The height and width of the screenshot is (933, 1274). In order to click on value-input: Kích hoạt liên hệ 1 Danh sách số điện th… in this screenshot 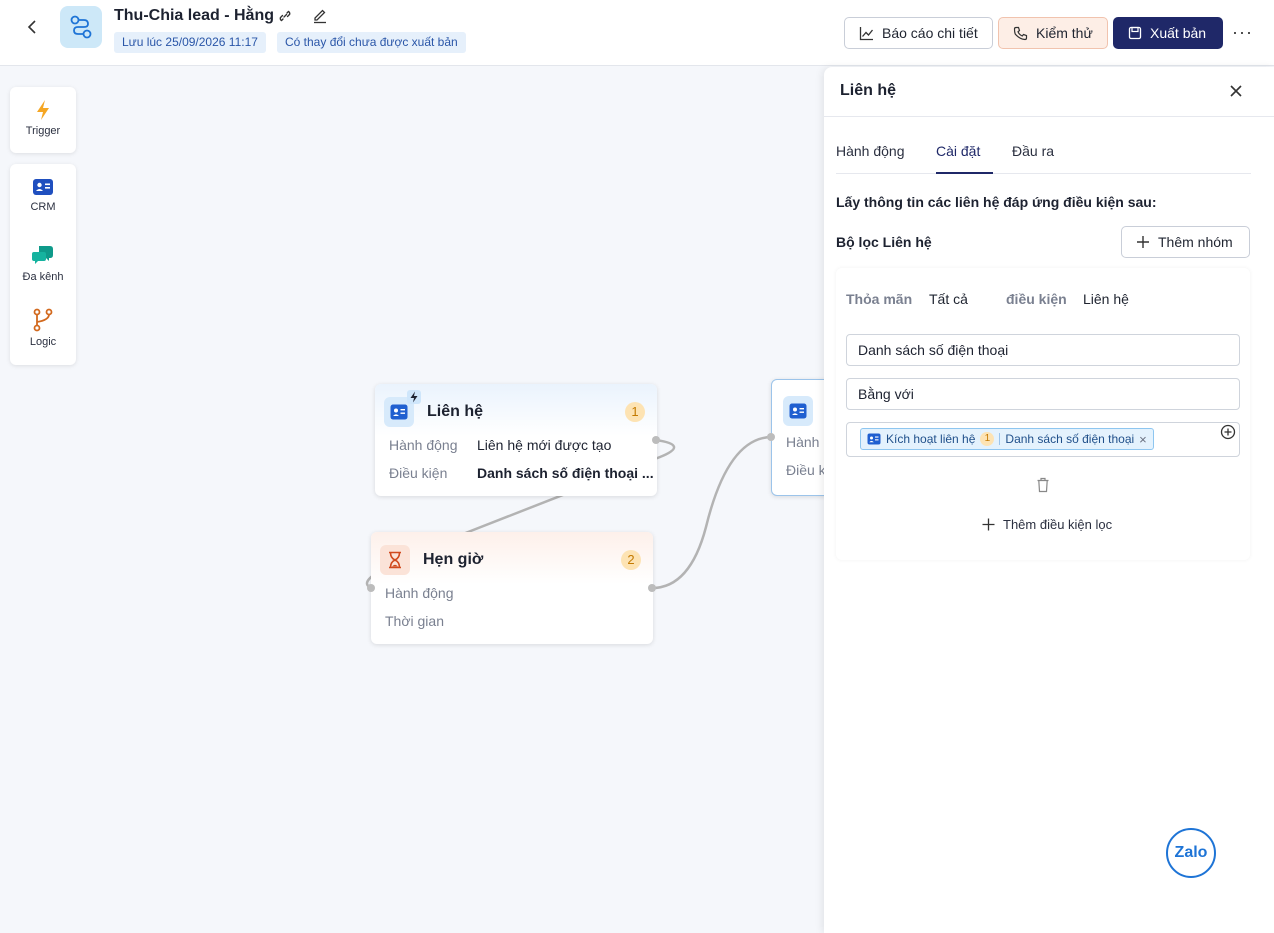, I will do `click(1043, 439)`.